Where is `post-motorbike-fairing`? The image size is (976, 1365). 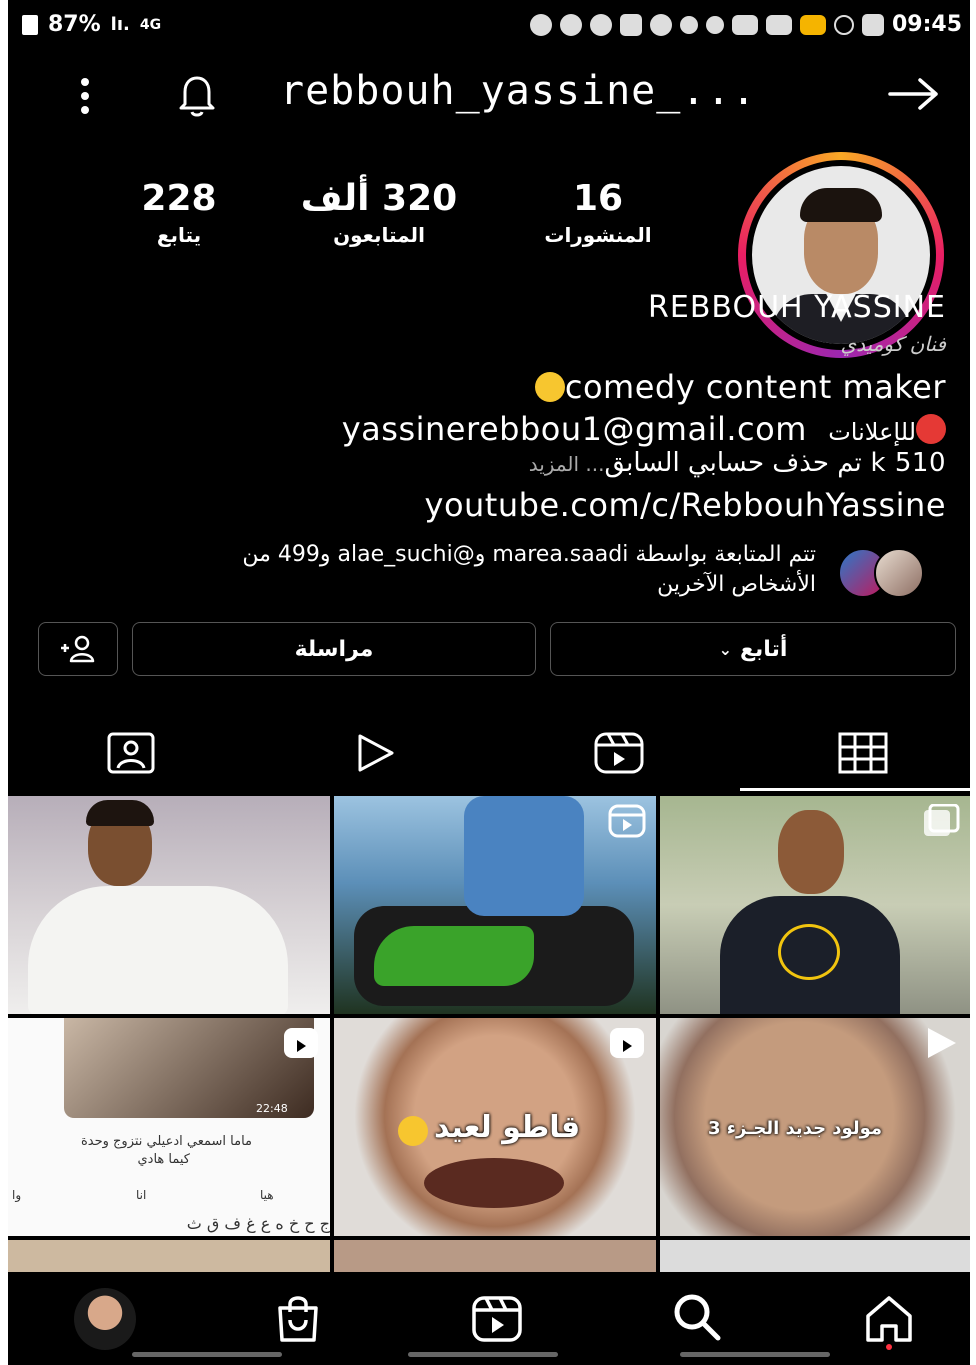
post-motorbike-fairing is located at coordinates (454, 956).